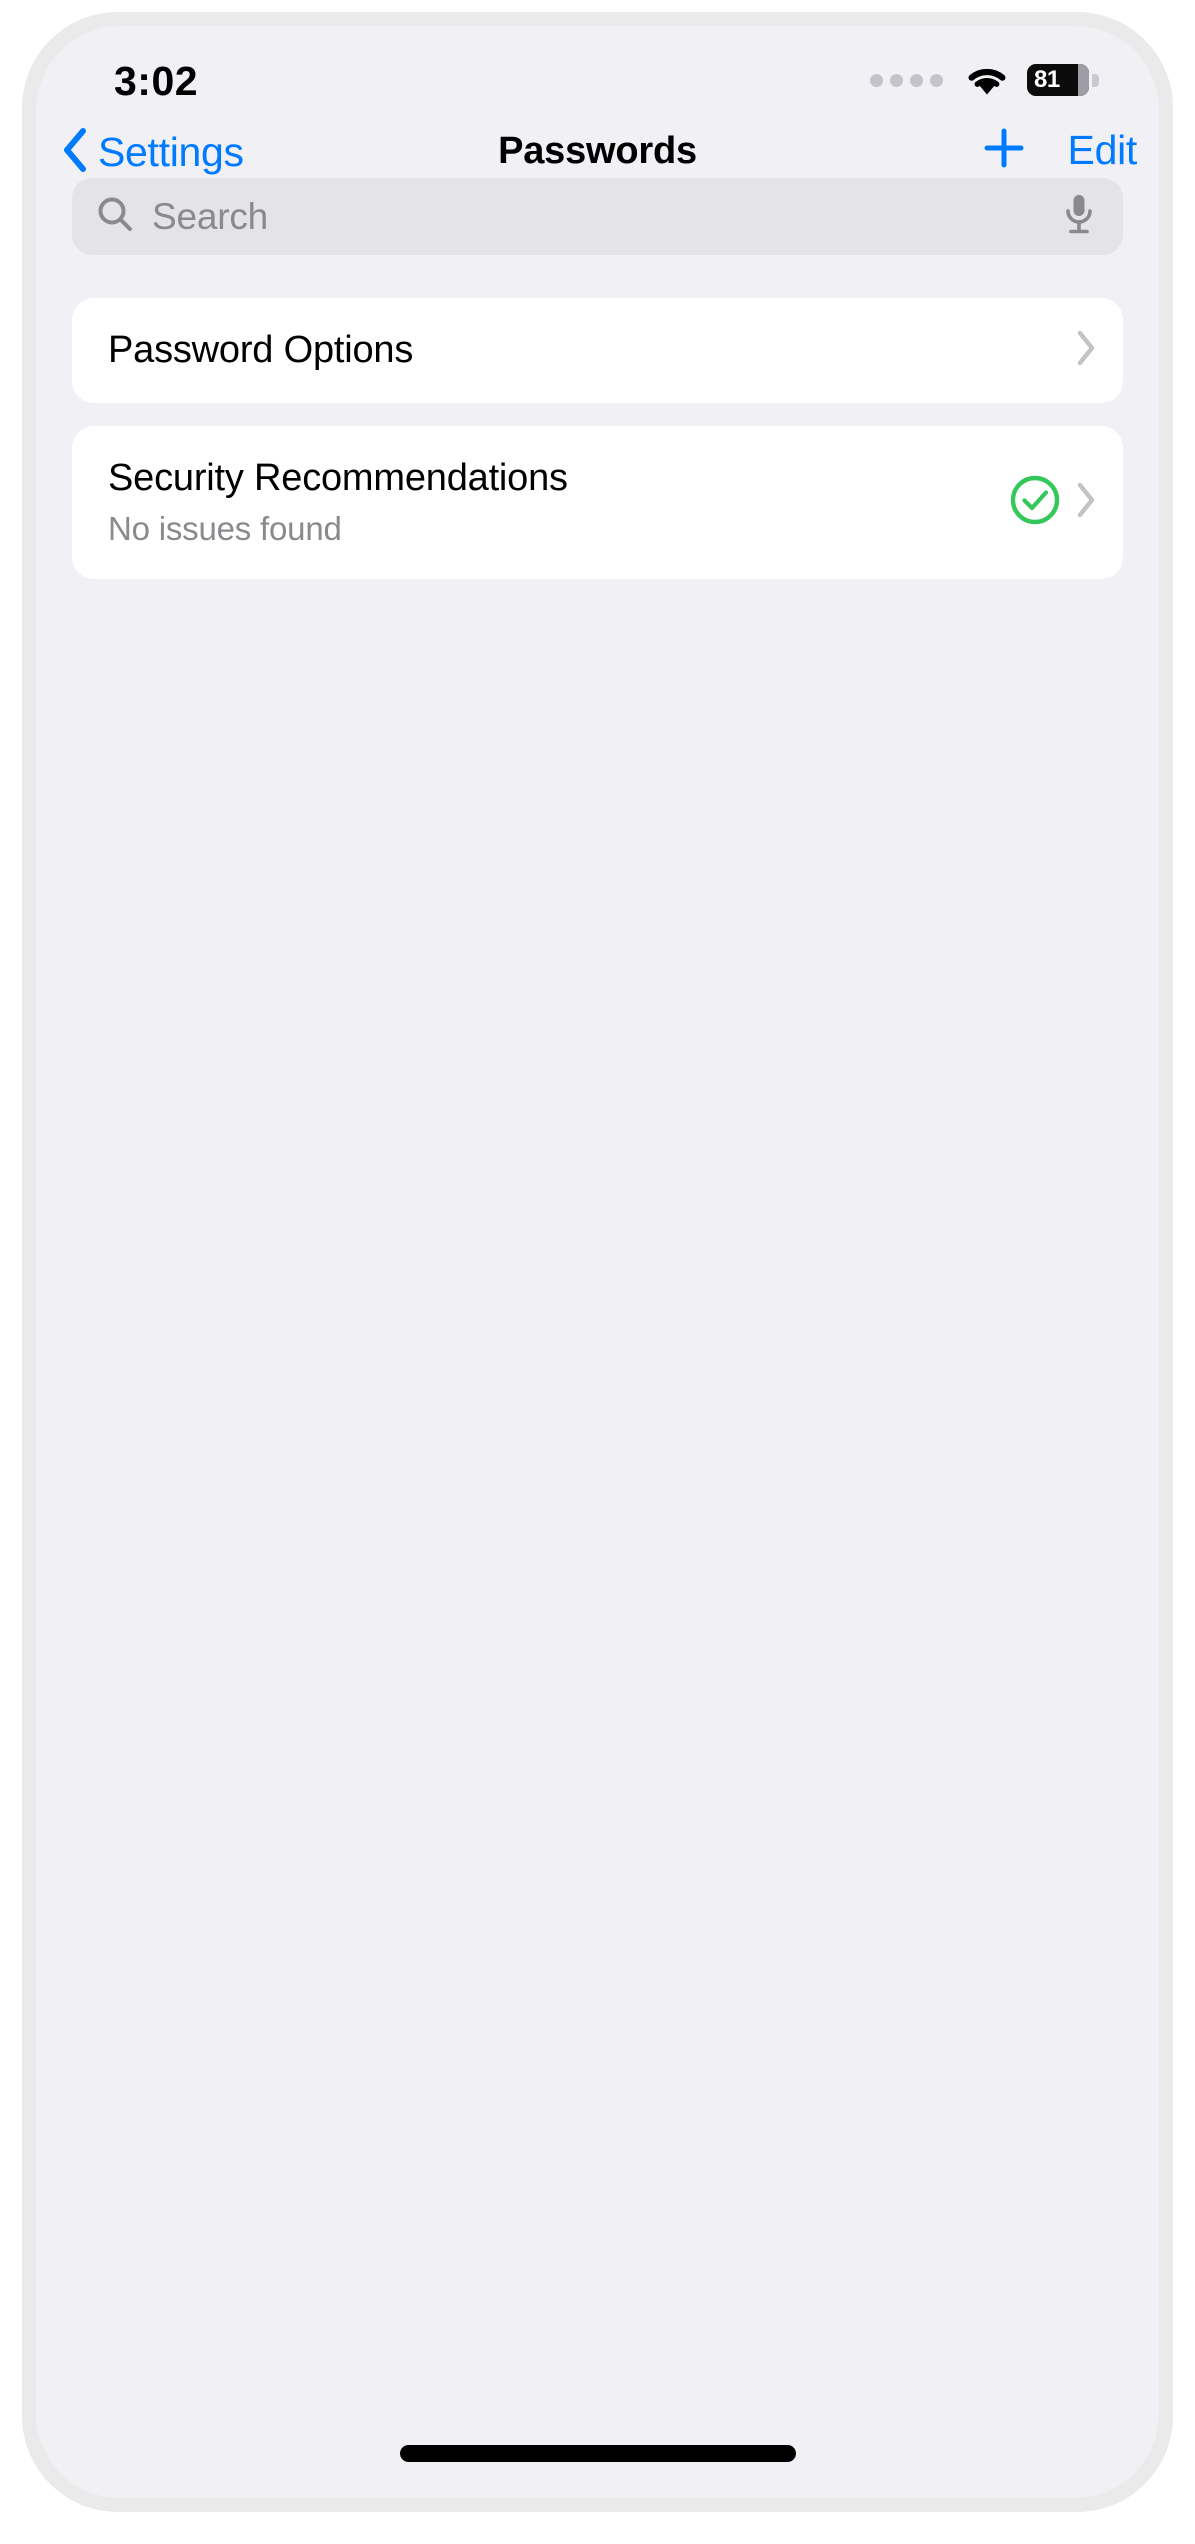 The width and height of the screenshot is (1195, 2544). I want to click on list-item-password-options: Password Options, so click(597, 350).